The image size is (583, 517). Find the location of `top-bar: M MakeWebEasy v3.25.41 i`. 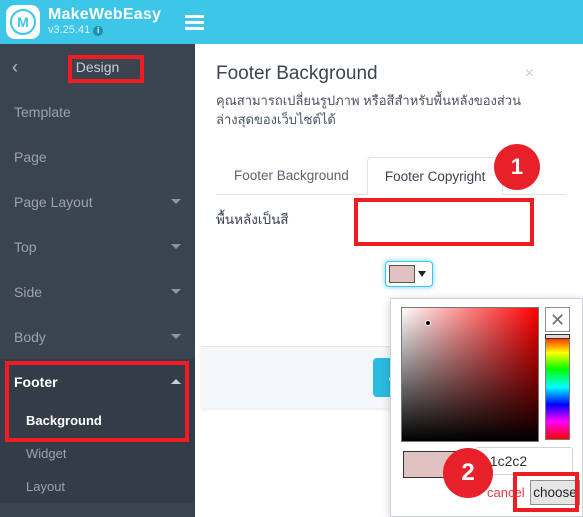

top-bar: M MakeWebEasy v3.25.41 i is located at coordinates (291, 22).